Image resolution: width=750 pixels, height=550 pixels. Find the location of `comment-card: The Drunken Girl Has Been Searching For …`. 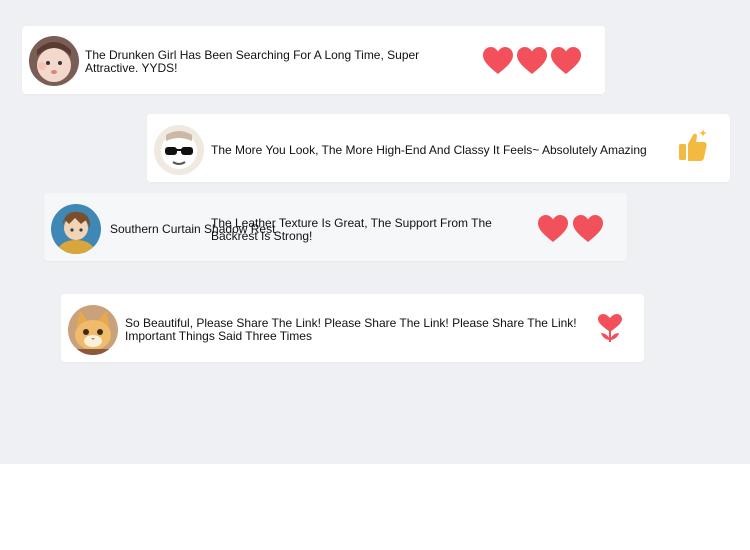

comment-card: The Drunken Girl Has Been Searching For … is located at coordinates (313, 60).